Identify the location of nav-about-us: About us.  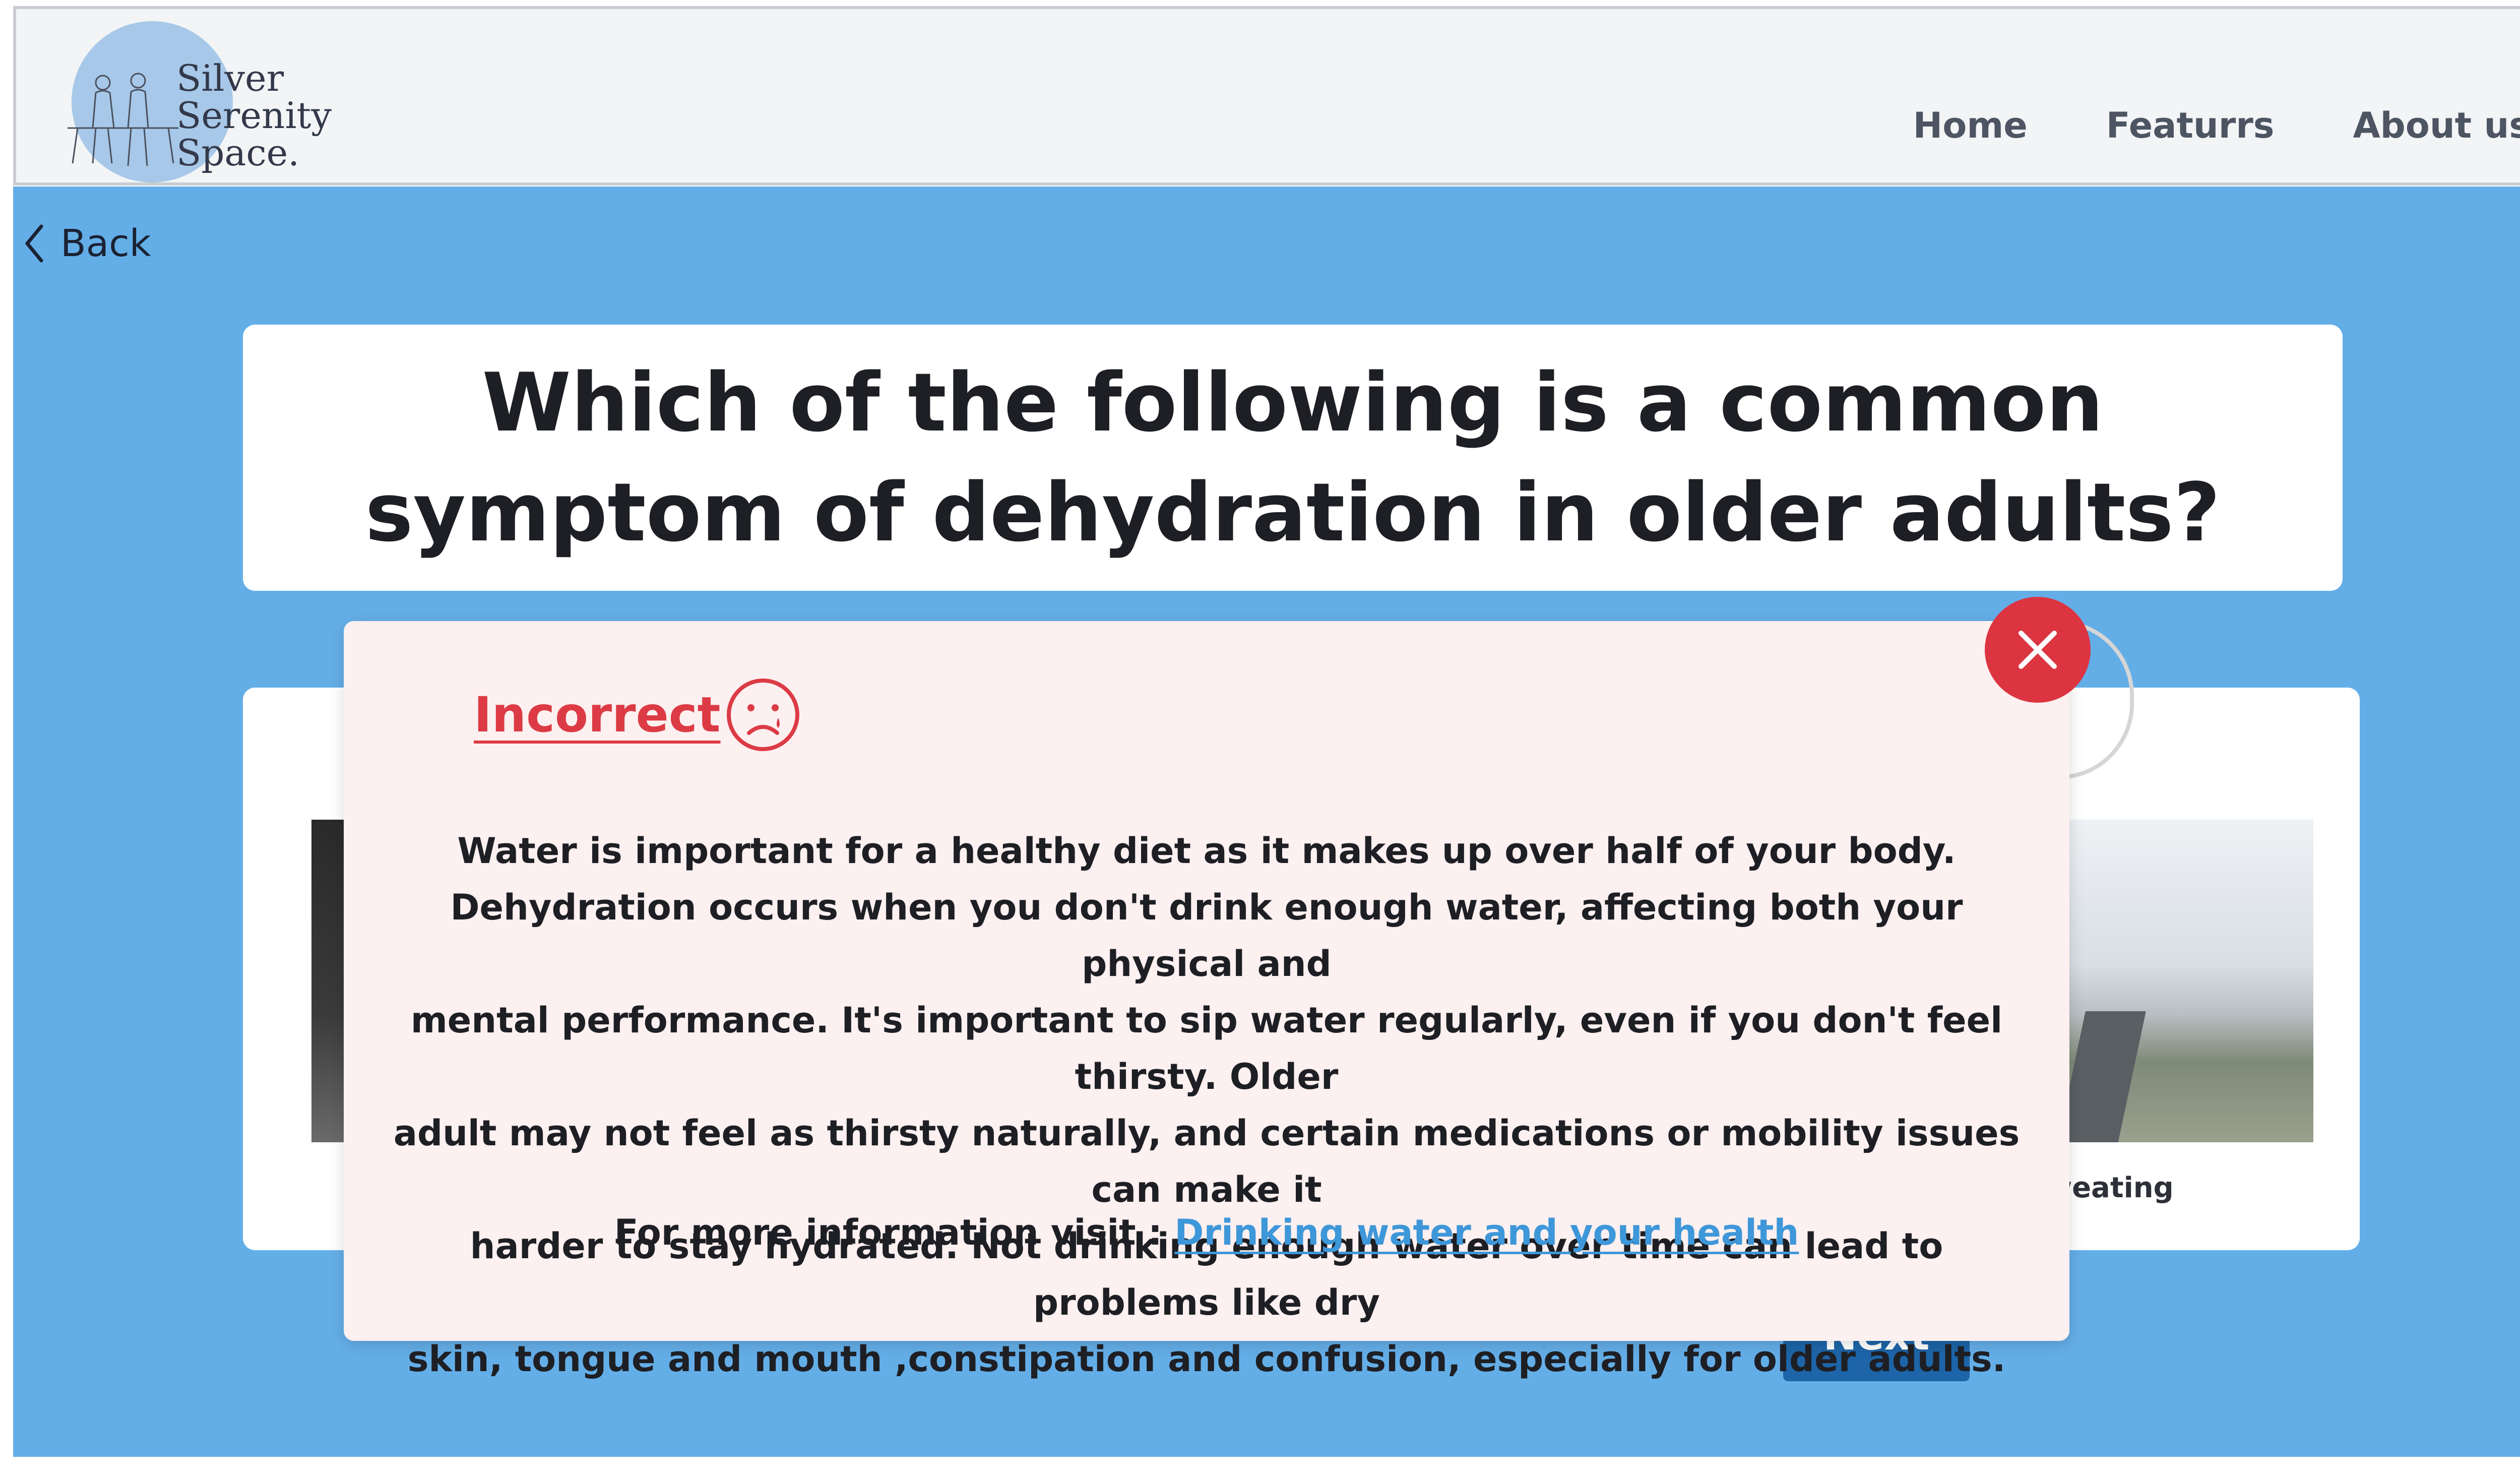
(2436, 125).